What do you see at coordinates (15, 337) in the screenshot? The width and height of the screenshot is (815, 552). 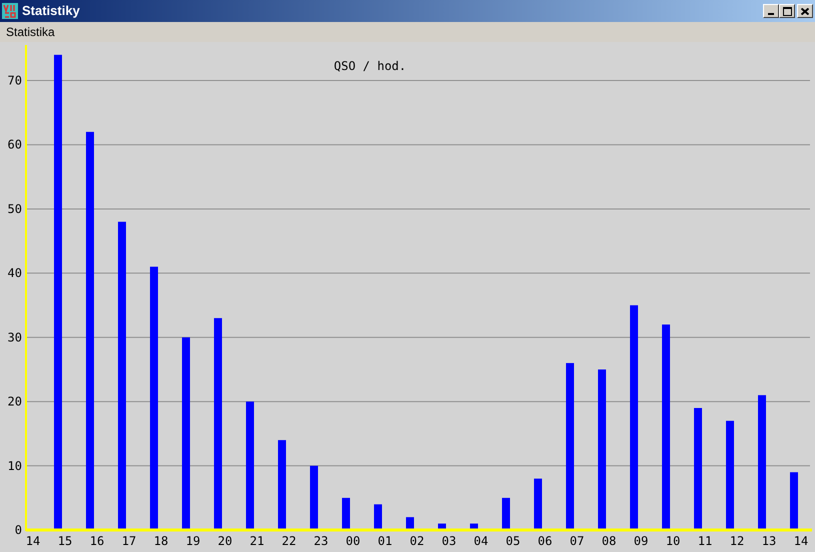 I see `y-tick-label: 30` at bounding box center [15, 337].